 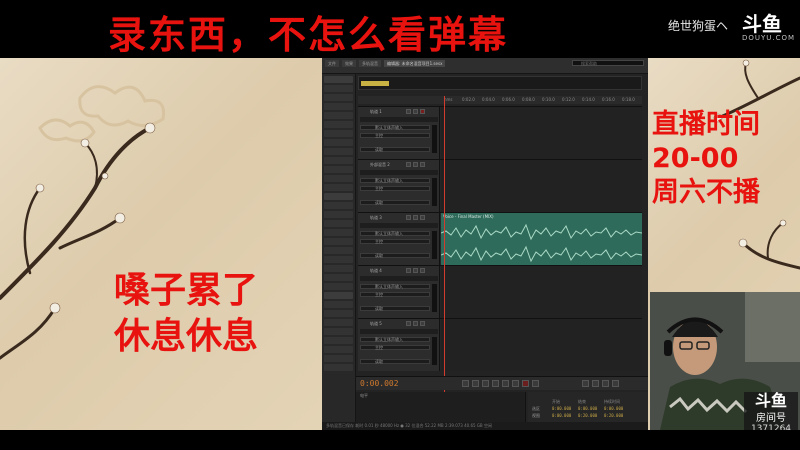 I want to click on view-duration: 0:20.000, so click(x=613, y=415).